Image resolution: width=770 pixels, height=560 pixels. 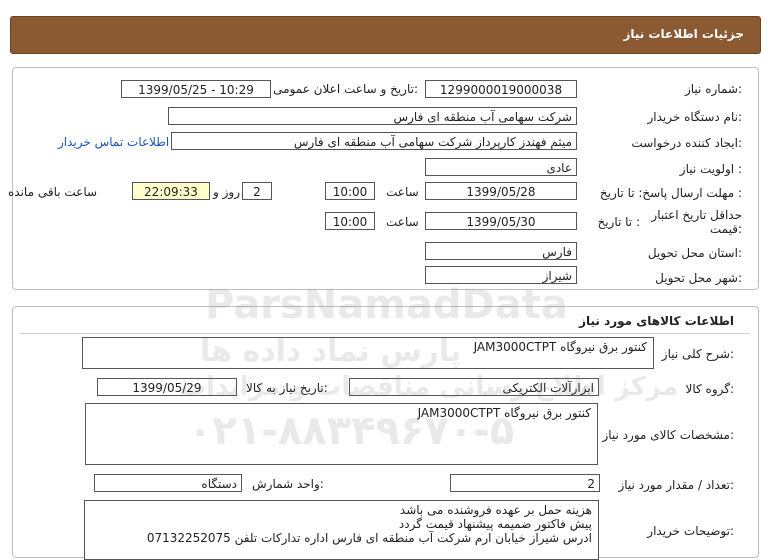 What do you see at coordinates (695, 117) in the screenshot?
I see `buyer-org-label: نام دستگاه خریدار:` at bounding box center [695, 117].